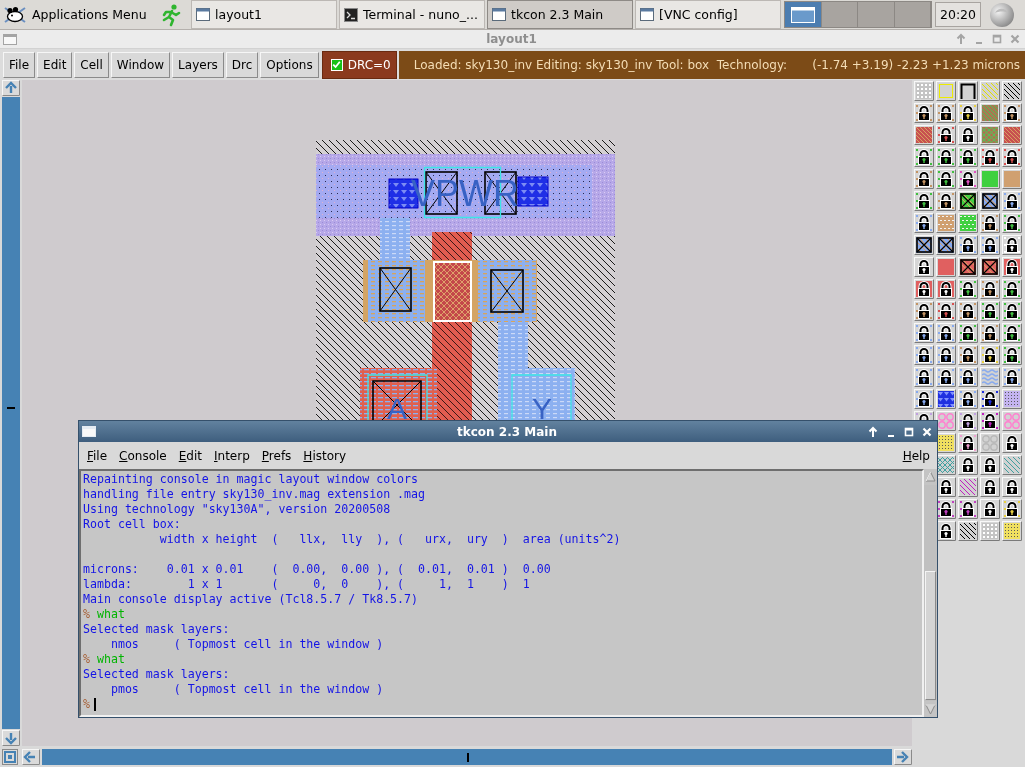 This screenshot has height=767, width=1025. What do you see at coordinates (276, 455) in the screenshot?
I see `menu-item: Prefs` at bounding box center [276, 455].